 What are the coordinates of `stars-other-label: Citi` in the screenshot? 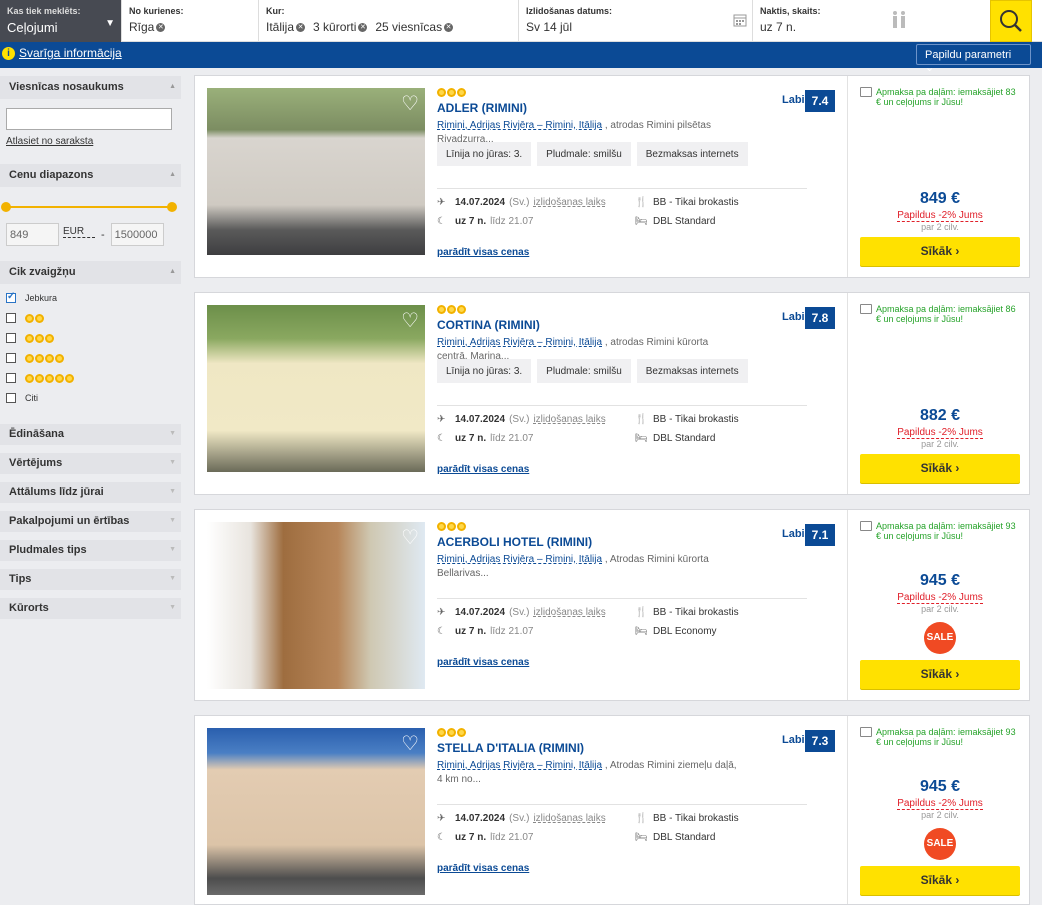 It's located at (31, 398).